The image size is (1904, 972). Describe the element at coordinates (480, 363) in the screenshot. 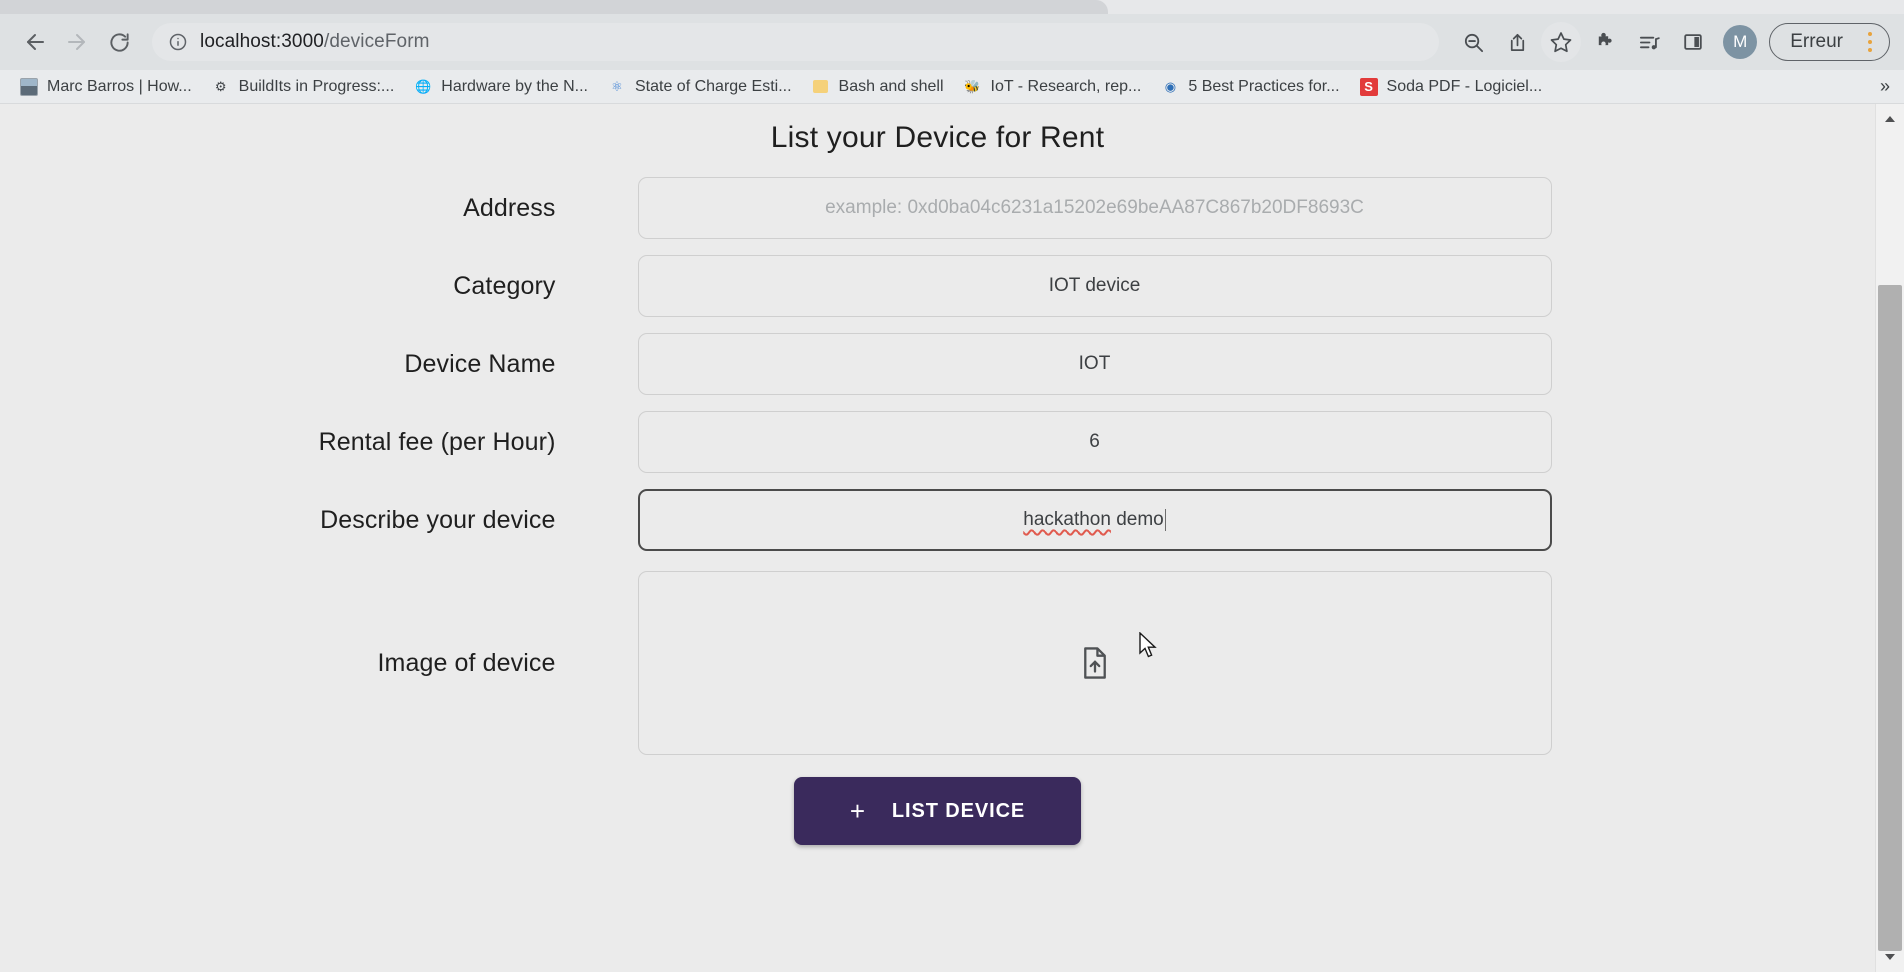

I see `label-device-name: Device Name` at that location.